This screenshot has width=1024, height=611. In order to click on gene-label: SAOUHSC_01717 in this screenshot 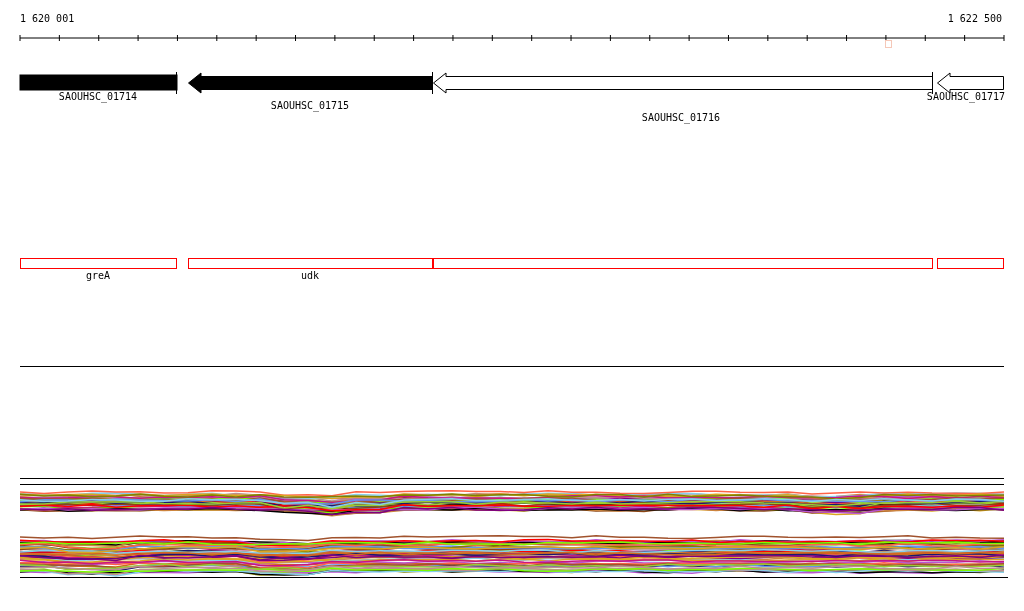, I will do `click(966, 96)`.